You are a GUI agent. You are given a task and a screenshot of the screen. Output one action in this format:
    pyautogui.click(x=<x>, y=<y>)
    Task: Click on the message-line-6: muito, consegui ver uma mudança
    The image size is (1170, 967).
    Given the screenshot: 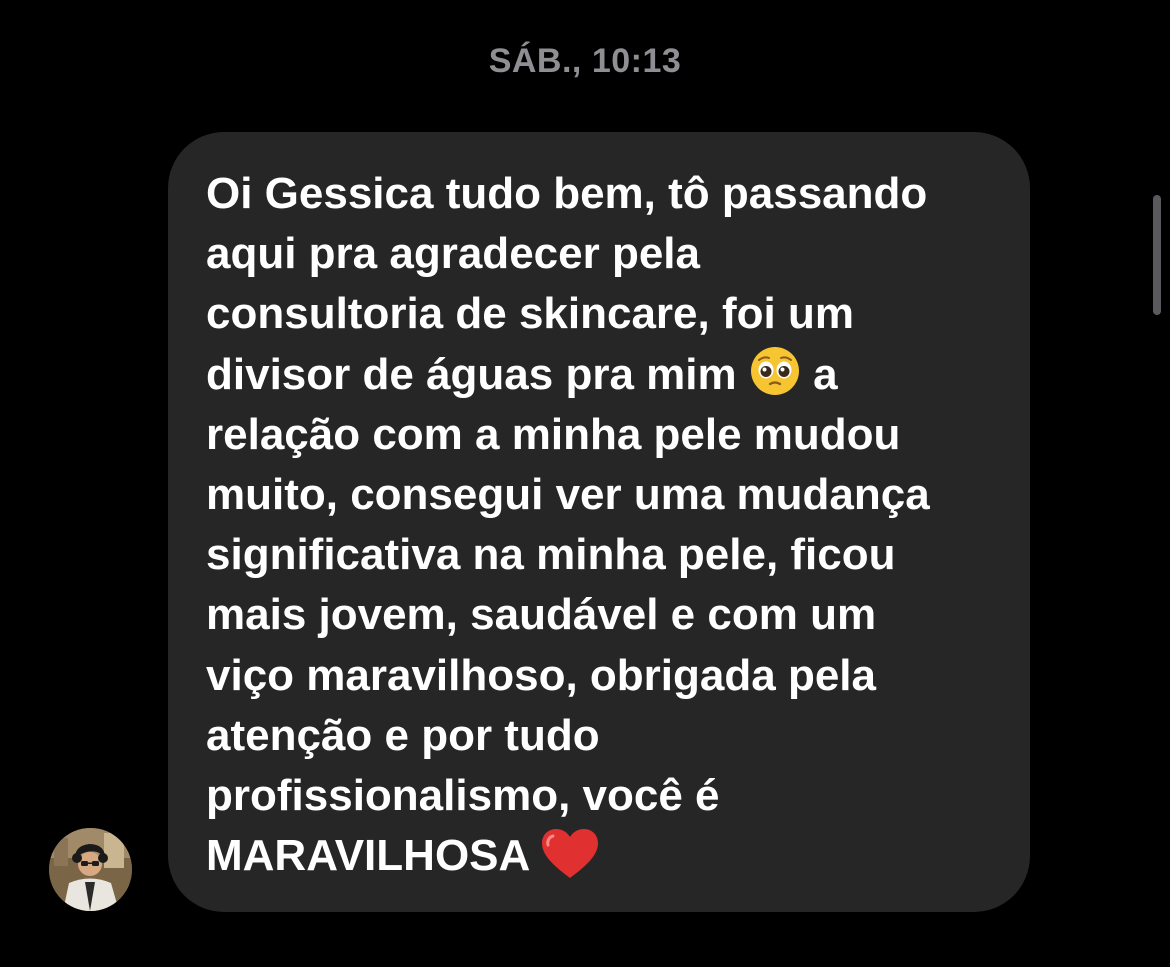 What is the action you would take?
    pyautogui.click(x=568, y=495)
    